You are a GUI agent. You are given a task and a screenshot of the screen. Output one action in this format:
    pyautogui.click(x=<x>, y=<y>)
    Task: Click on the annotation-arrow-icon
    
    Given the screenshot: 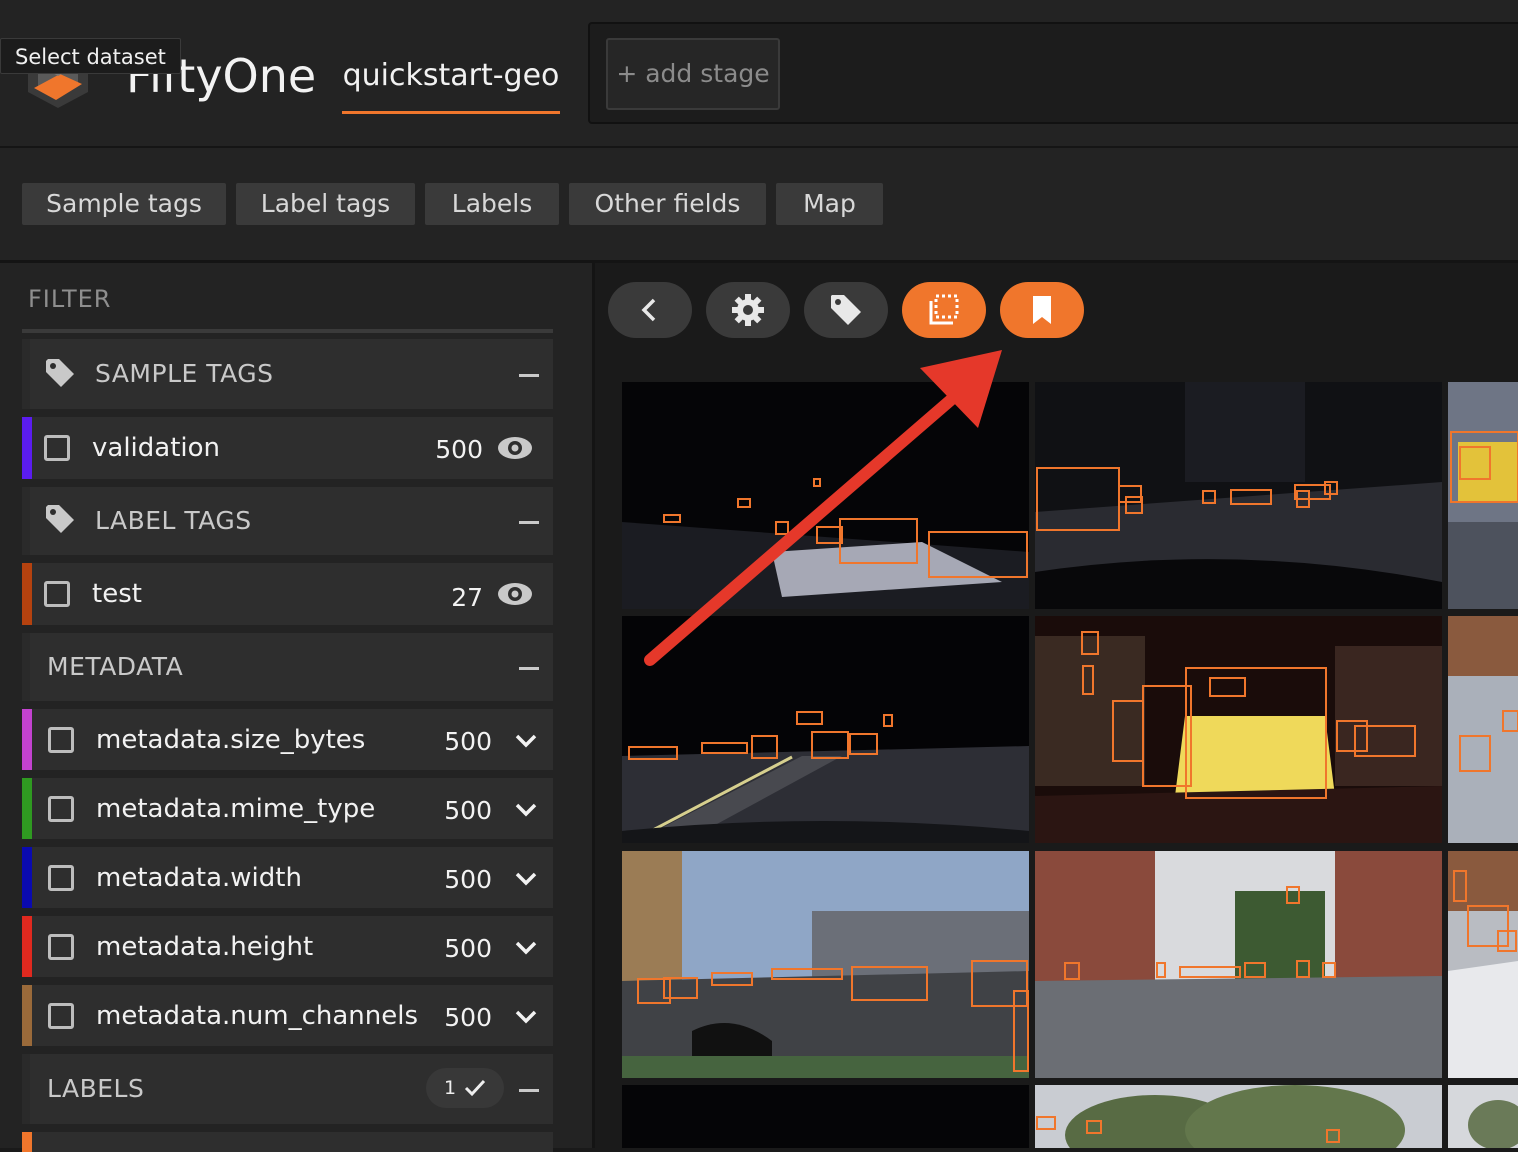 What is the action you would take?
    pyautogui.click(x=823, y=508)
    